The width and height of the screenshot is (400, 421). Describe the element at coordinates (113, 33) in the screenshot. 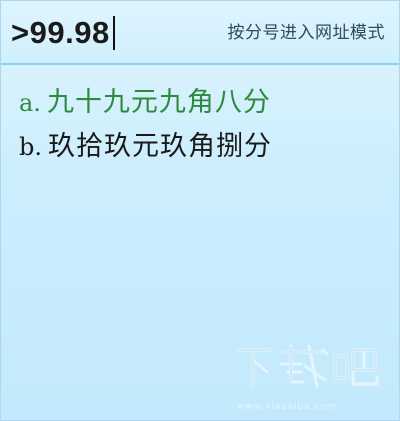

I see `text-caret-icon` at that location.